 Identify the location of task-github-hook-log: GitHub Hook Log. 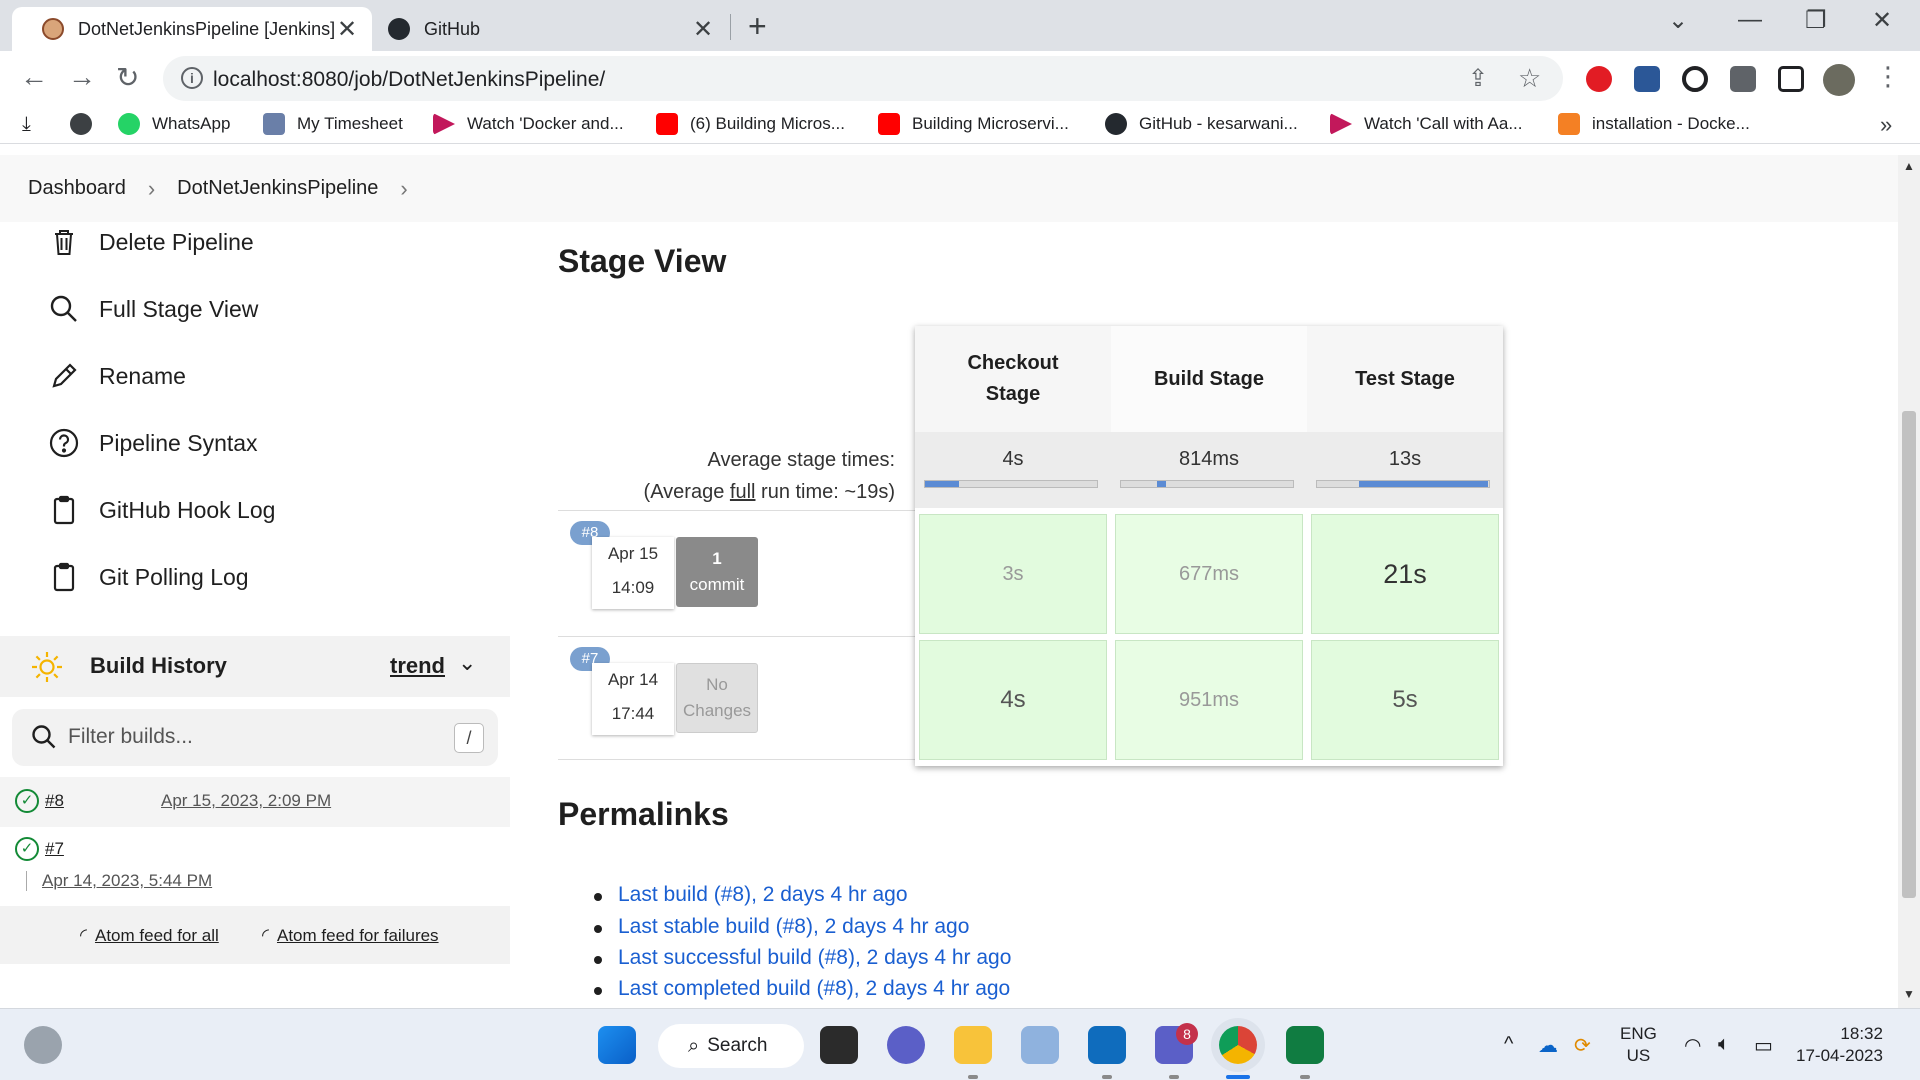
(161, 510).